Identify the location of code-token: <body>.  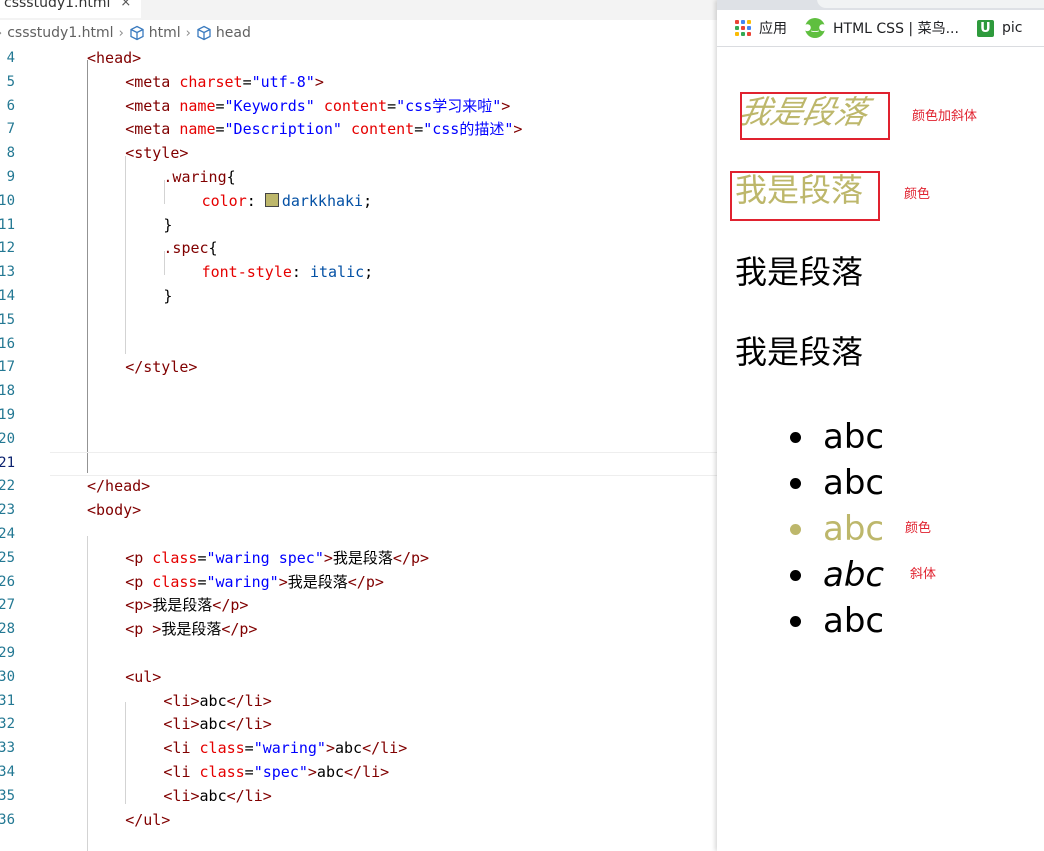
(114, 510).